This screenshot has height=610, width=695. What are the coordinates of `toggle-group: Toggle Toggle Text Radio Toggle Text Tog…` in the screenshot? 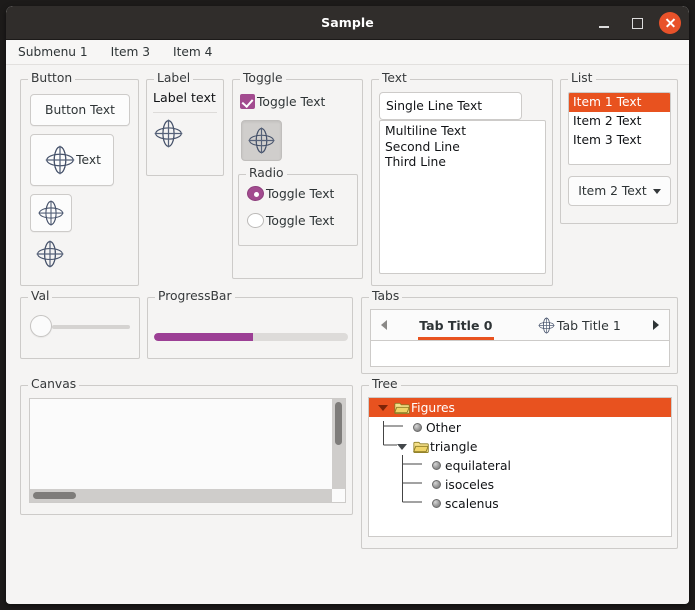 It's located at (297, 175).